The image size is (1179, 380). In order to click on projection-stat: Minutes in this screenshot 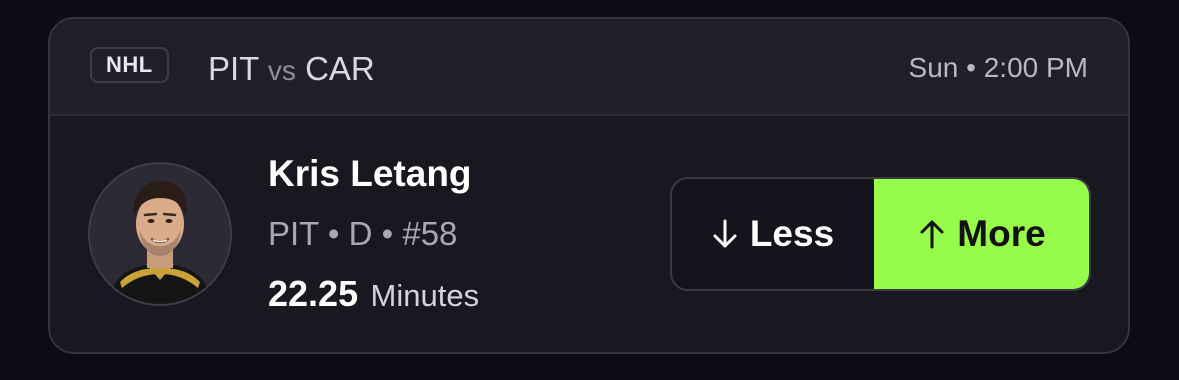, I will do `click(425, 295)`.